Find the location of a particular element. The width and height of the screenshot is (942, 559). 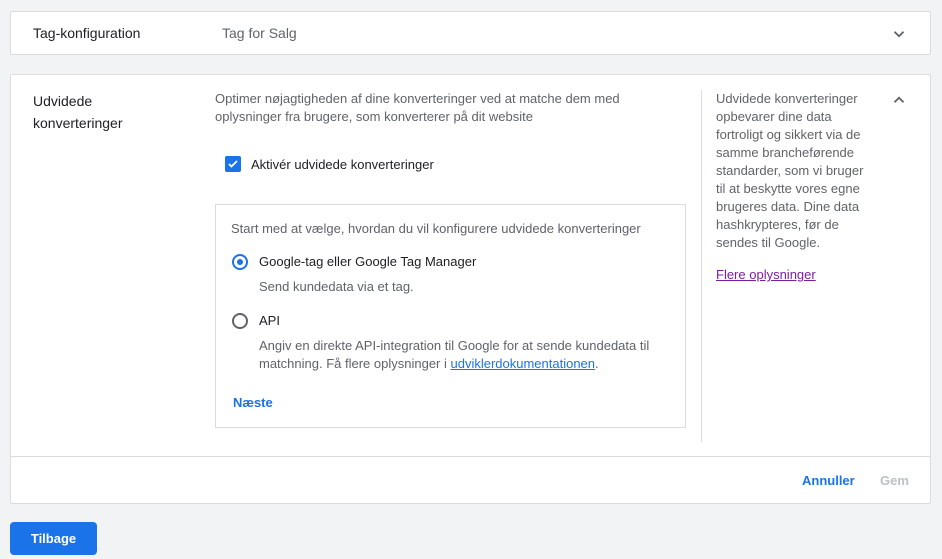

back-button: Tilbage is located at coordinates (53, 538).